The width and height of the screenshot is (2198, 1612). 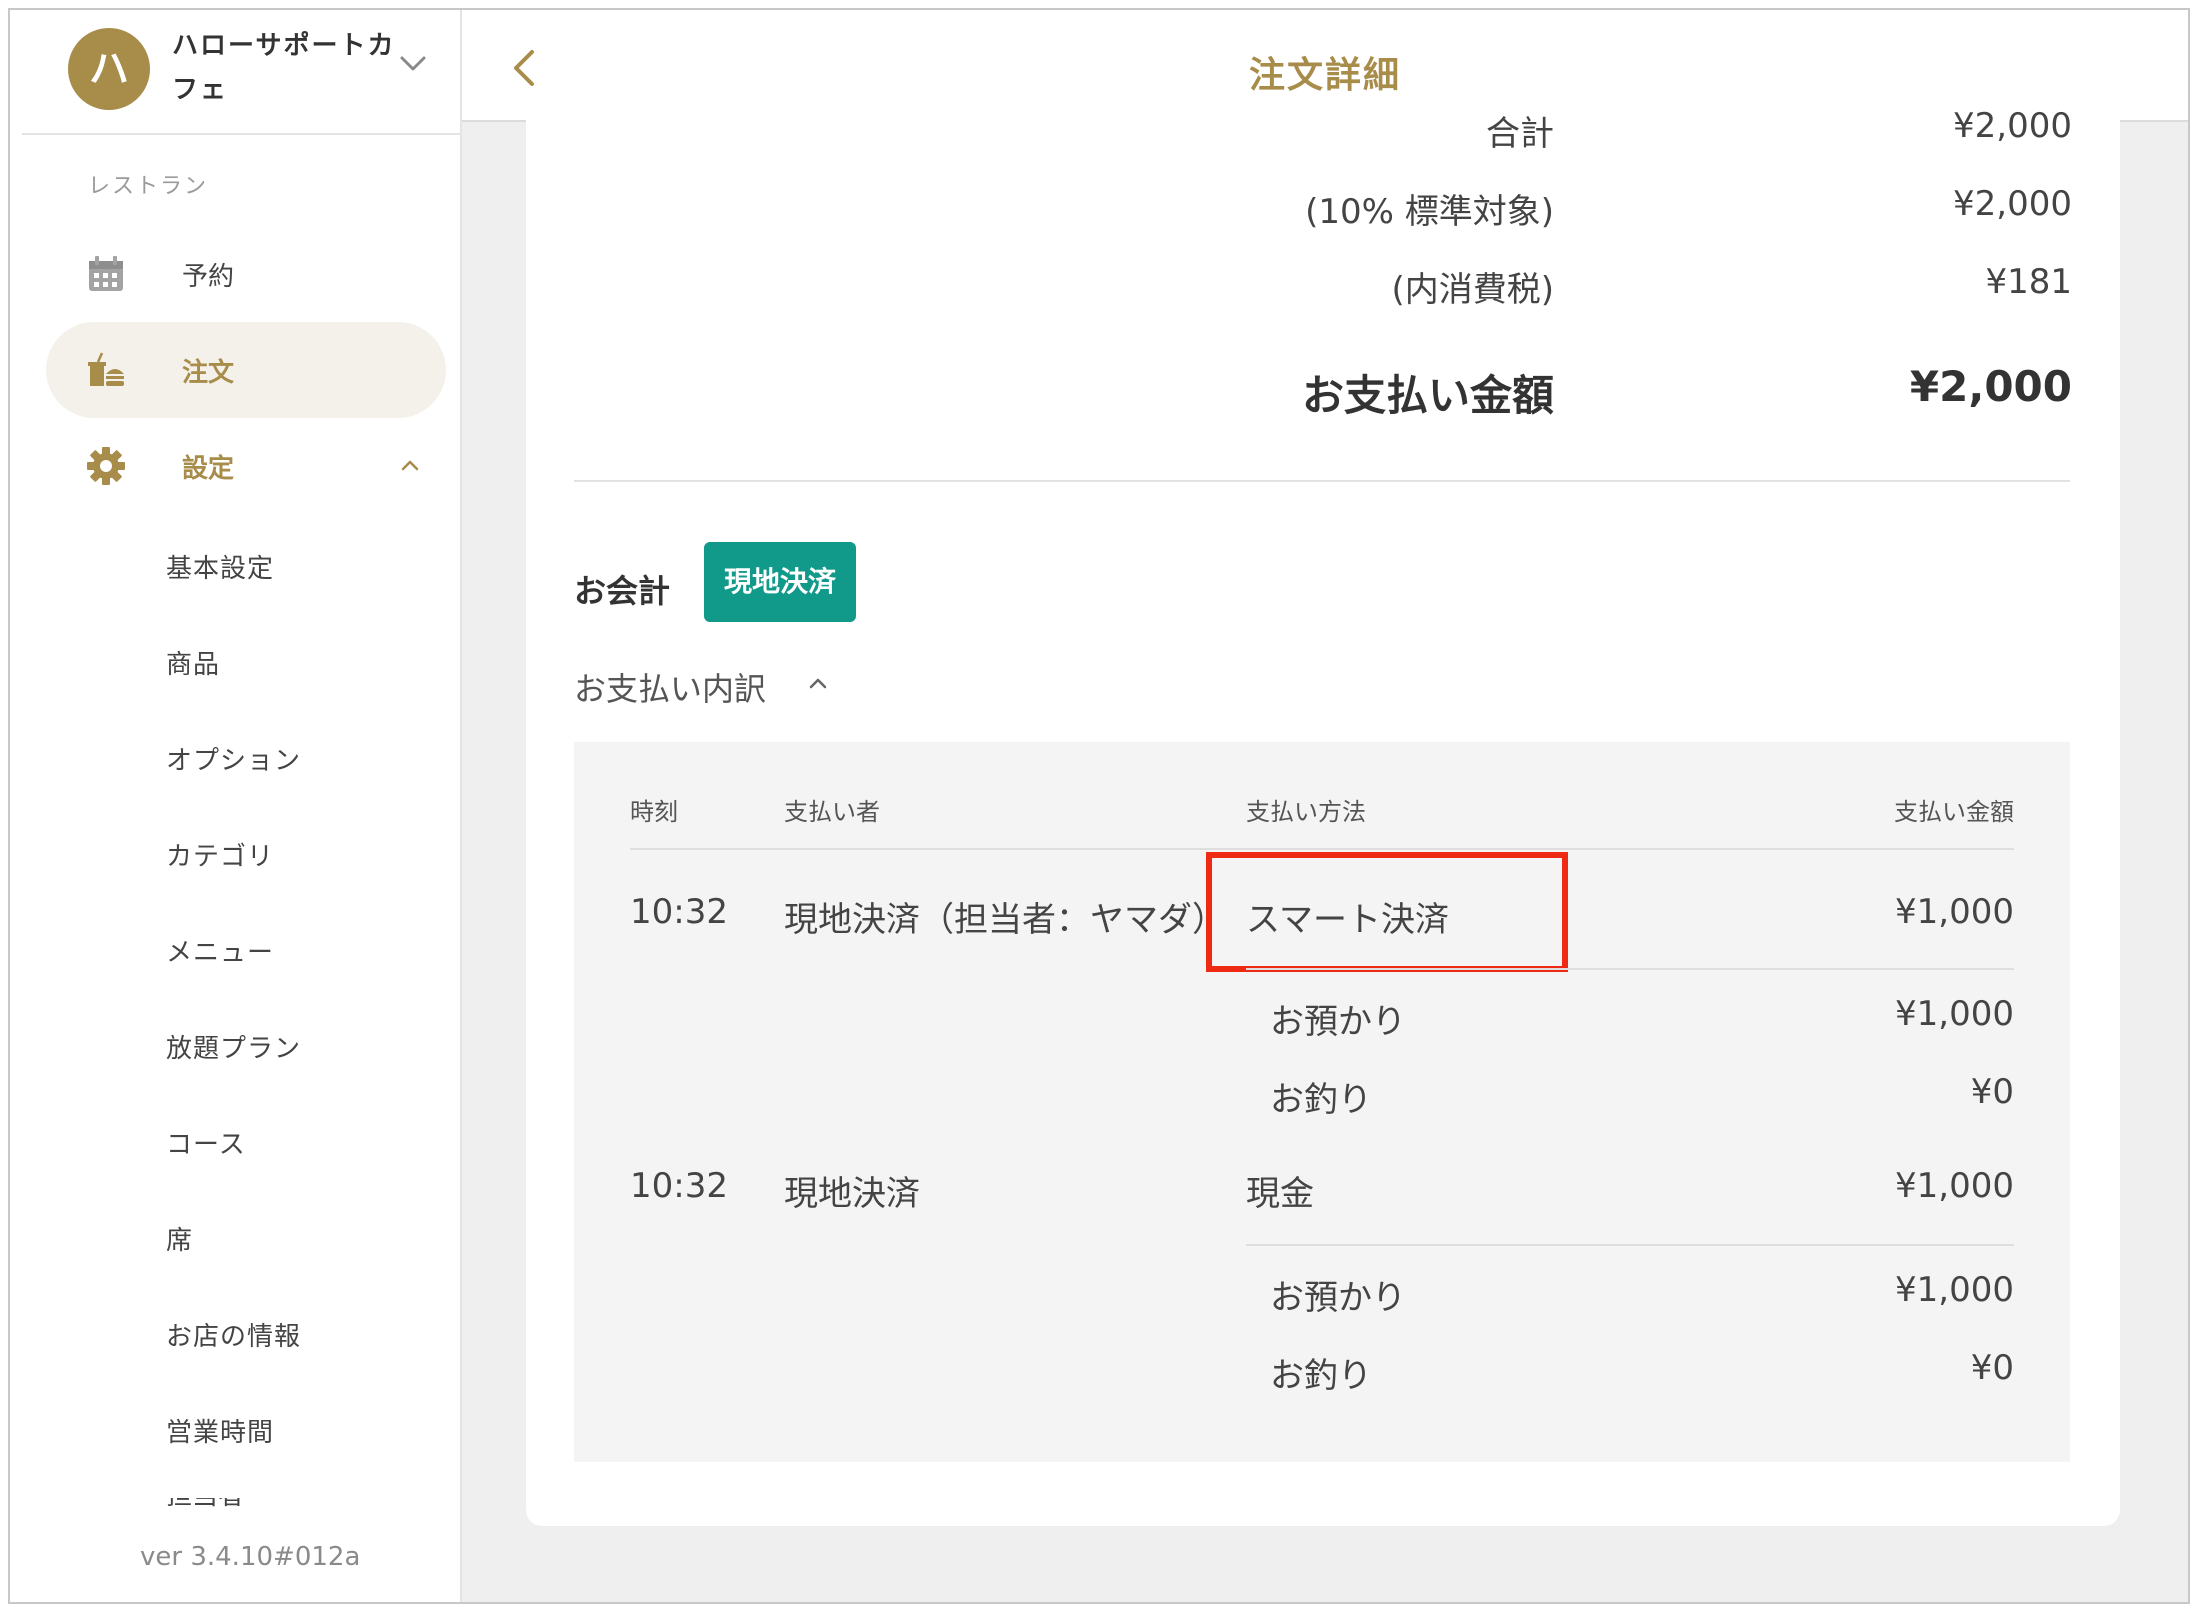 What do you see at coordinates (1306, 812) in the screenshot?
I see `column-header-method: 支払い方法` at bounding box center [1306, 812].